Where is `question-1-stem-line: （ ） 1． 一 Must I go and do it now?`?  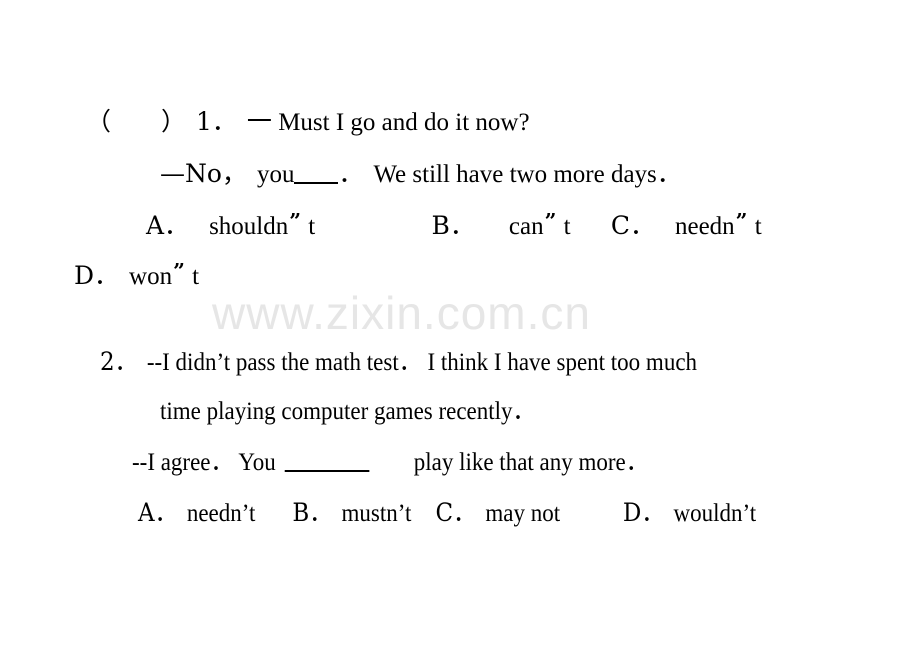 question-1-stem-line: （ ） 1． 一 Must I go and do it now? is located at coordinates (308, 122).